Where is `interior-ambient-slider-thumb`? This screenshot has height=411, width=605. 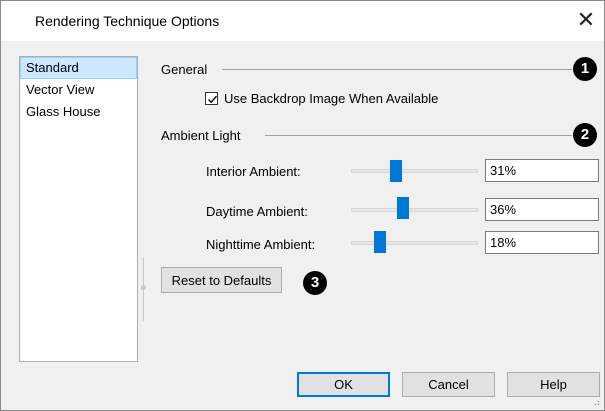 interior-ambient-slider-thumb is located at coordinates (396, 171).